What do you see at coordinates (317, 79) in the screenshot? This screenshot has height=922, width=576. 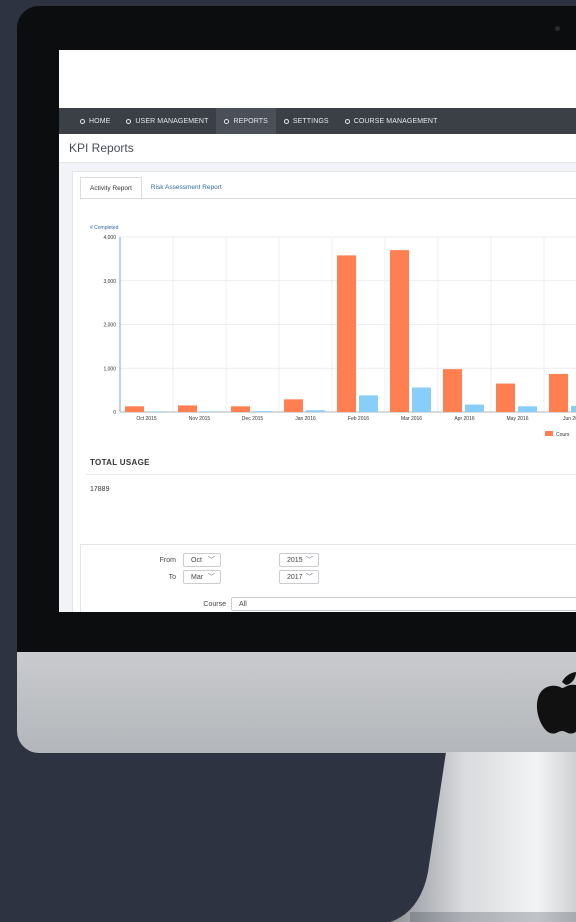 I see `app-header` at bounding box center [317, 79].